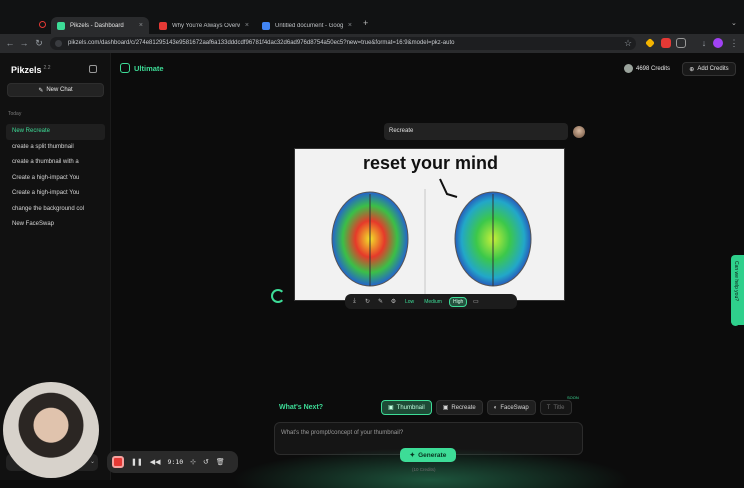 The width and height of the screenshot is (744, 488). Describe the element at coordinates (548, 407) in the screenshot. I see `text-icon: T` at that location.